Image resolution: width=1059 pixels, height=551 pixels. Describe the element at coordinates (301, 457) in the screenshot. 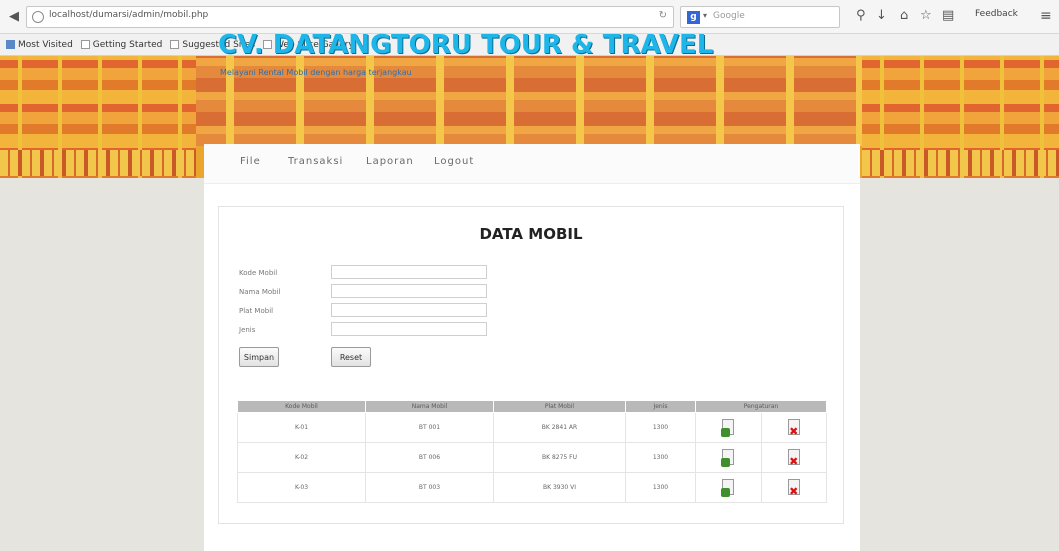

I see `cell-kode-mobil: K-02` at that location.